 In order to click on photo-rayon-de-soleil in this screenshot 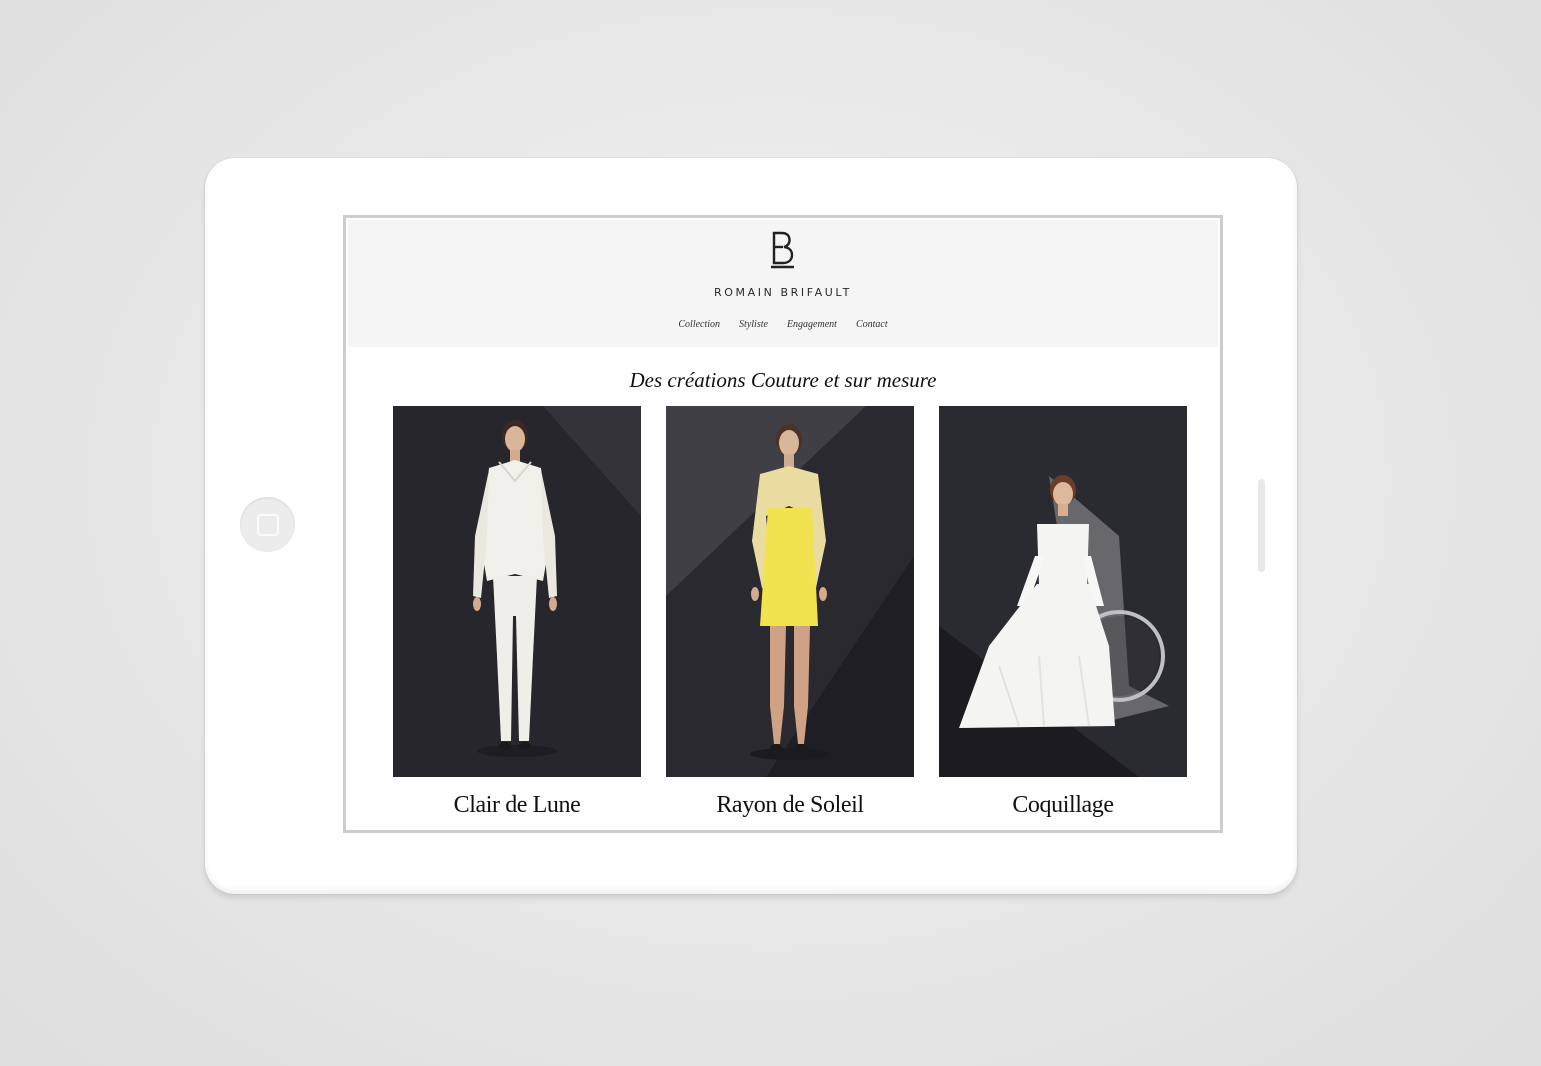, I will do `click(790, 591)`.